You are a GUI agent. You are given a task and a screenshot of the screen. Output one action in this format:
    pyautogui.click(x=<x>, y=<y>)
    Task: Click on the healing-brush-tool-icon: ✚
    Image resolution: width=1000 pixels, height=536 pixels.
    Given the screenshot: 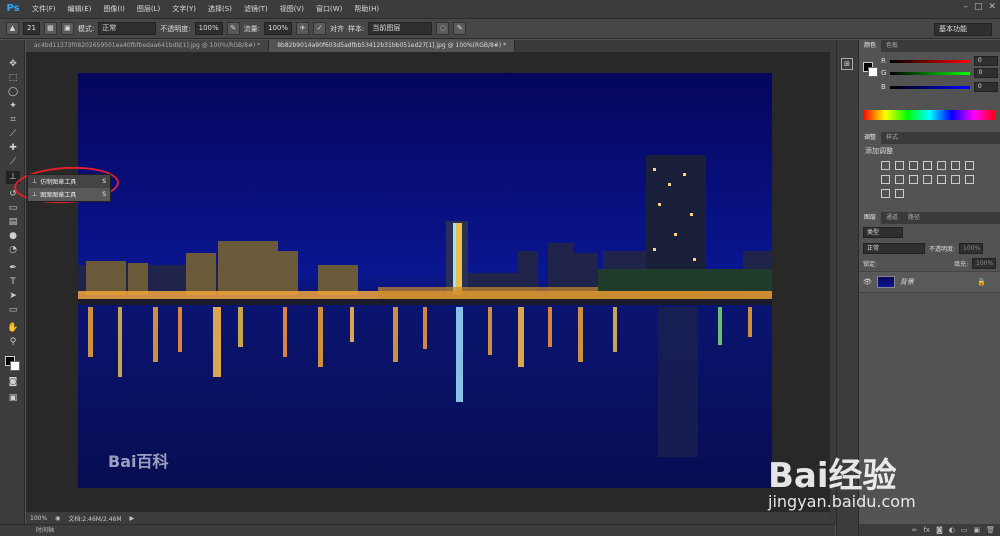 What is the action you would take?
    pyautogui.click(x=13, y=148)
    